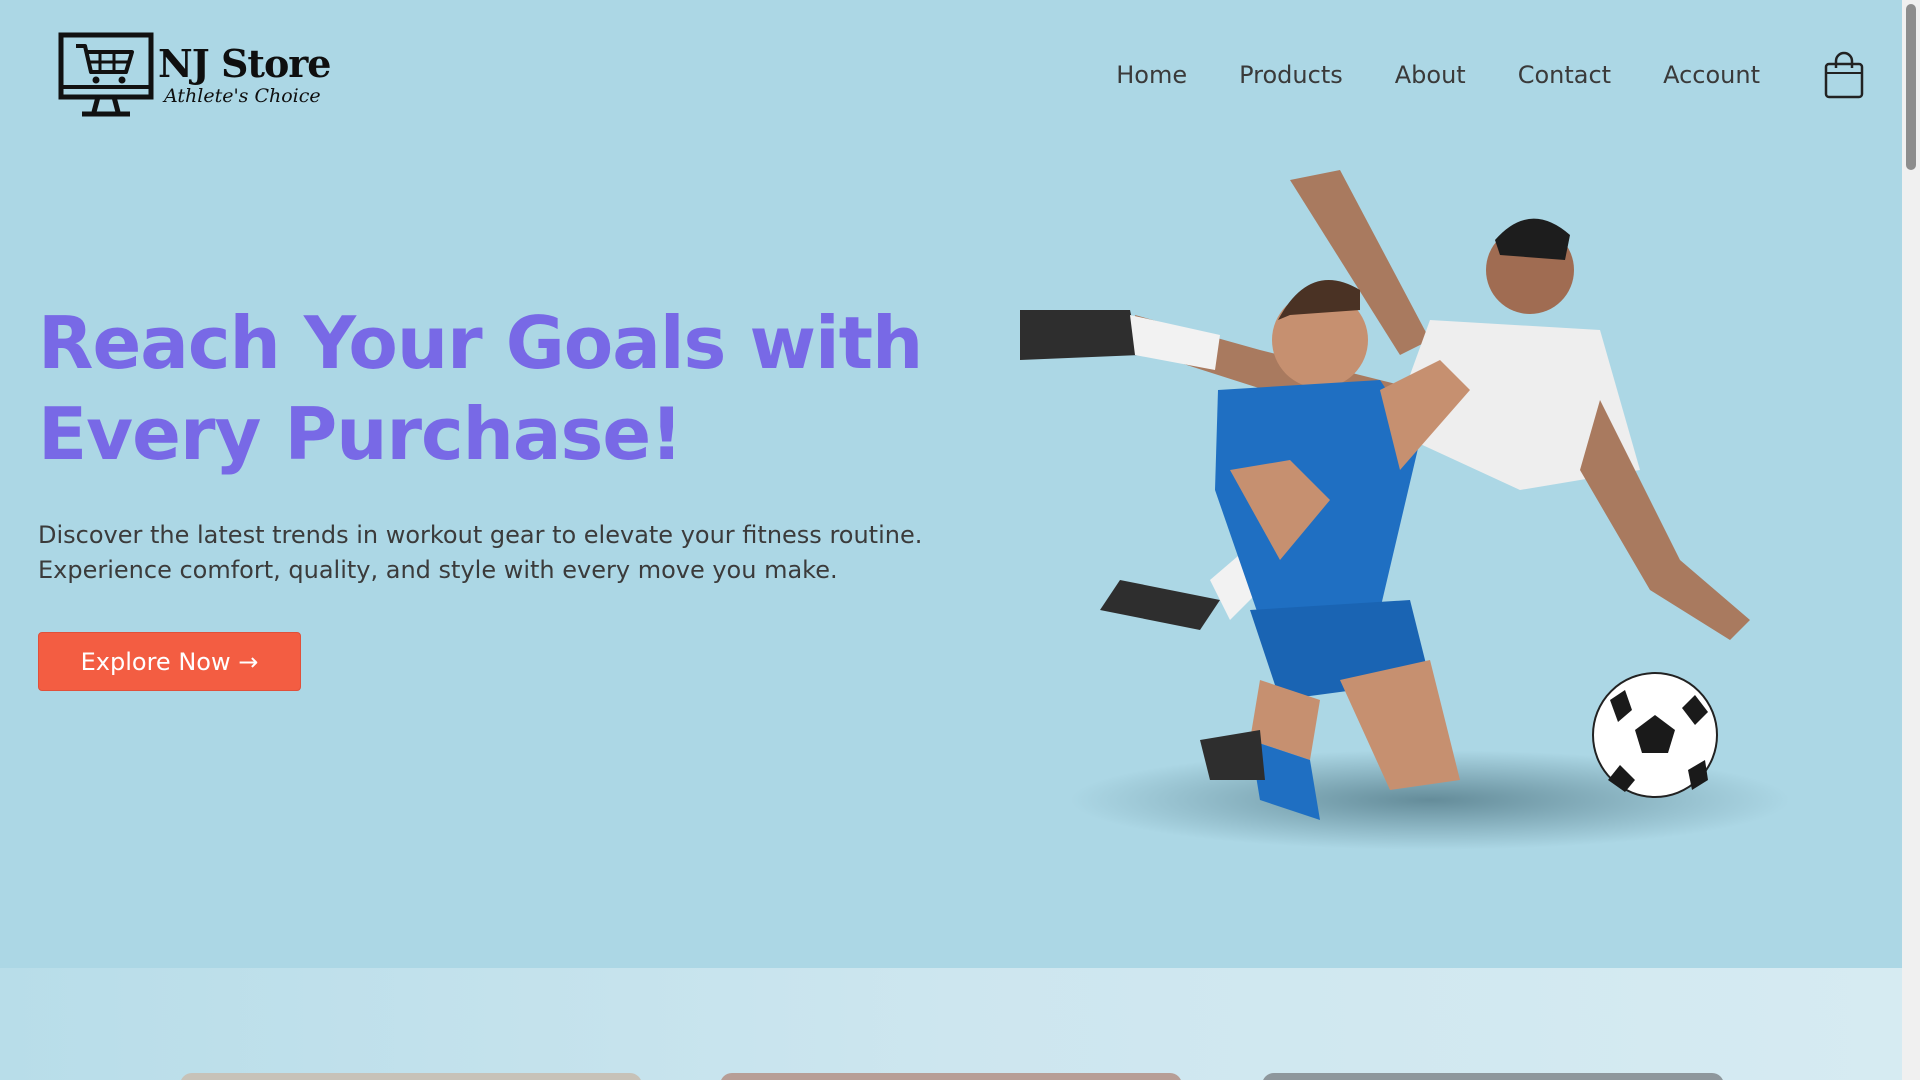  What do you see at coordinates (1564, 75) in the screenshot?
I see `nav-contact: Contact` at bounding box center [1564, 75].